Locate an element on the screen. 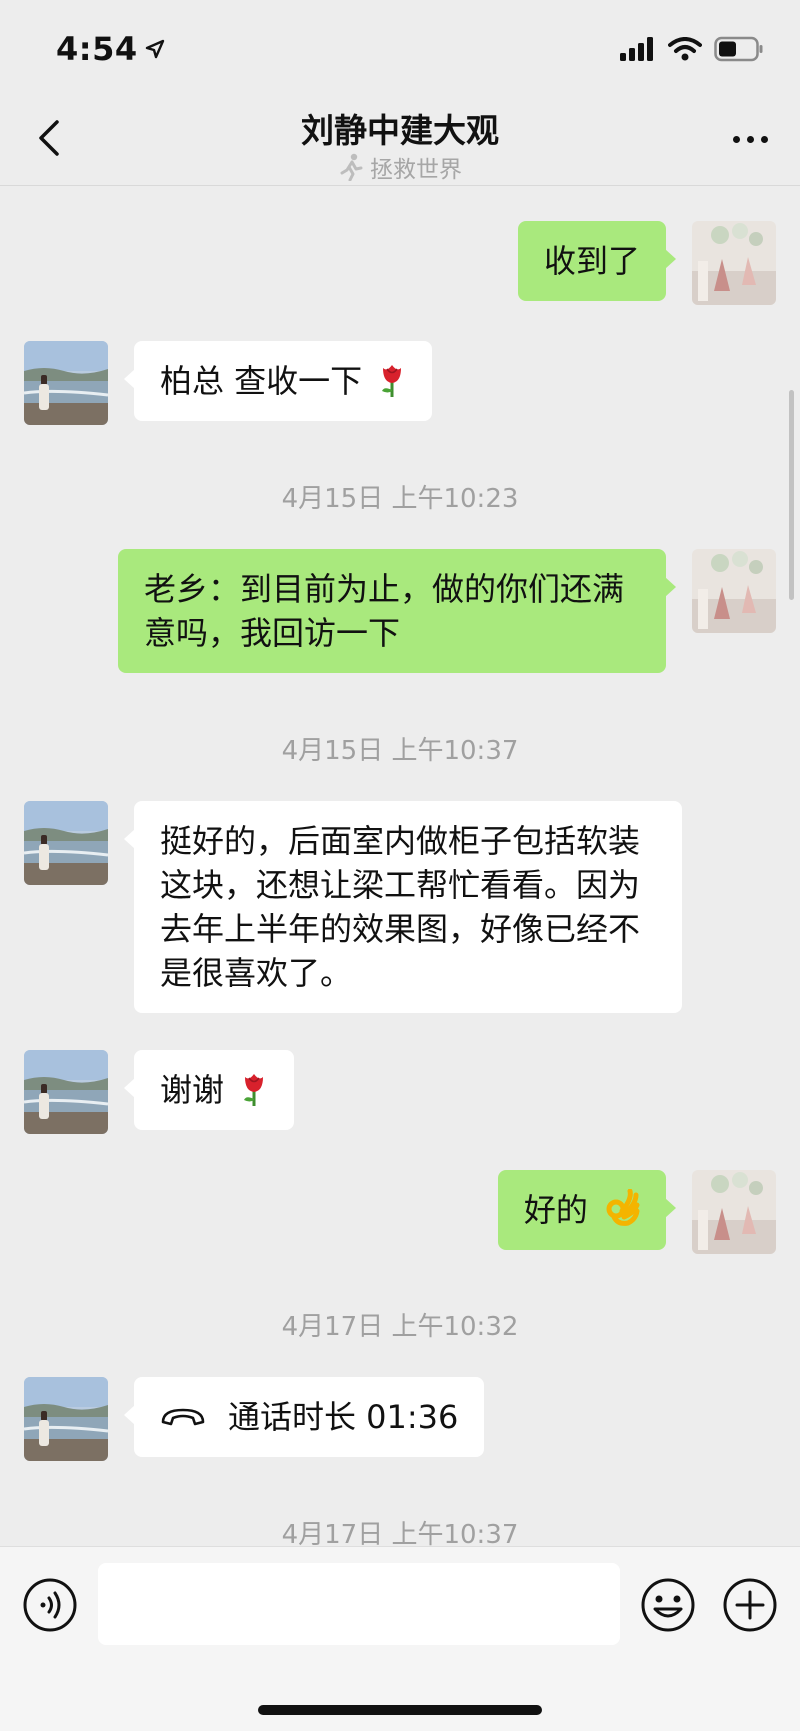 This screenshot has height=1731, width=800. cellular-signal-icon is located at coordinates (636, 49).